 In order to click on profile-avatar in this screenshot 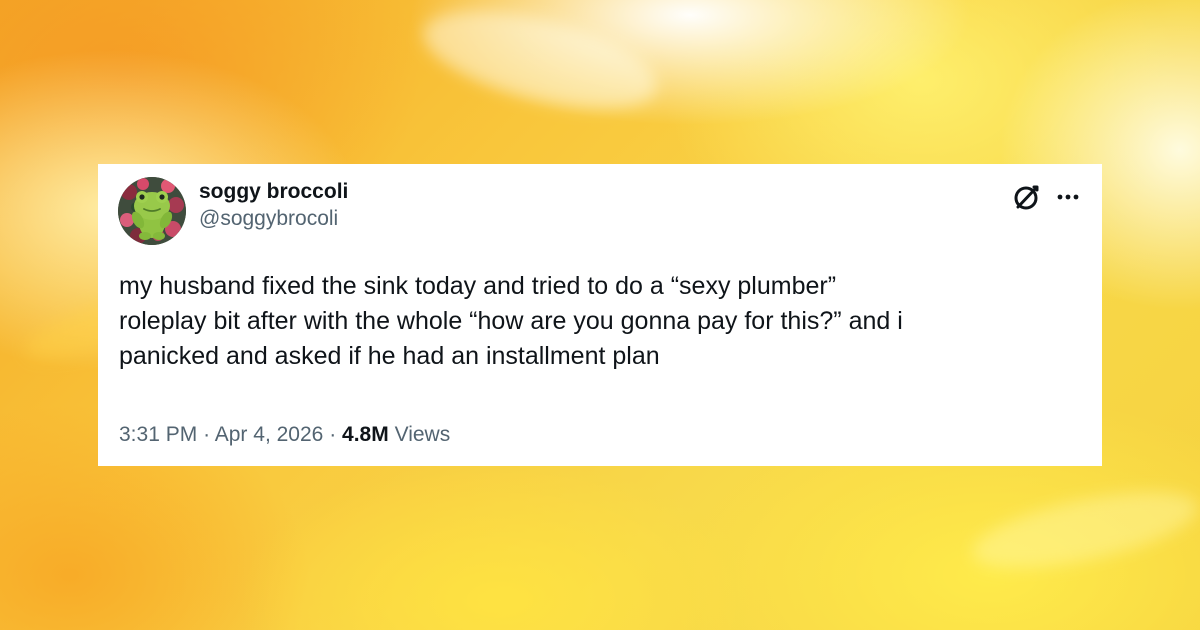, I will do `click(152, 211)`.